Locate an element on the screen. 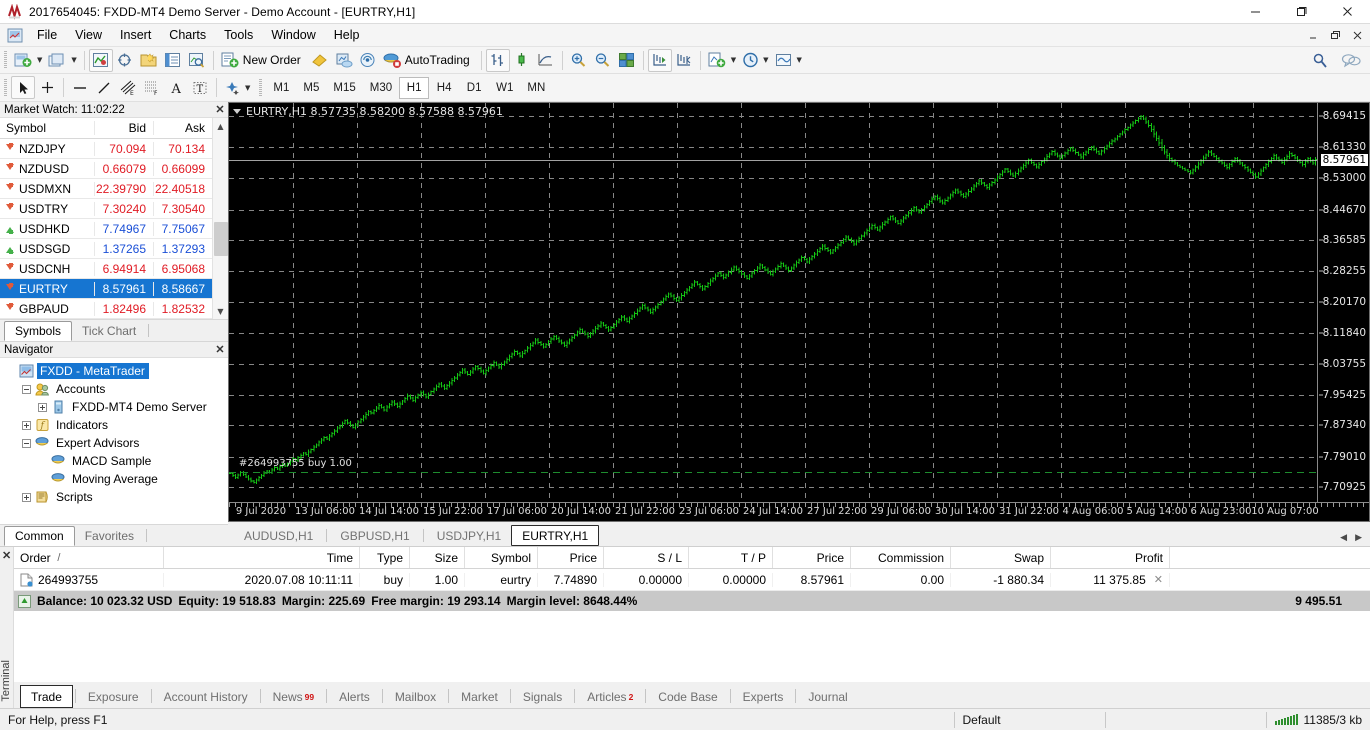 This screenshot has height=730, width=1370. trade-column-header: Time is located at coordinates (262, 557).